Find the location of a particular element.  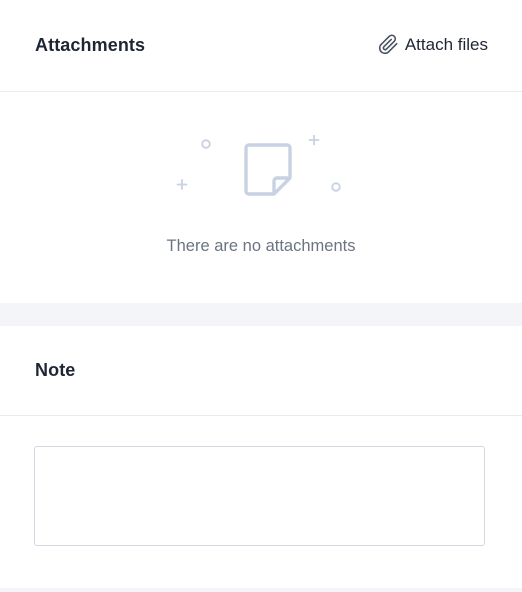

empty-attachments-message: There are no attachments is located at coordinates (261, 246).